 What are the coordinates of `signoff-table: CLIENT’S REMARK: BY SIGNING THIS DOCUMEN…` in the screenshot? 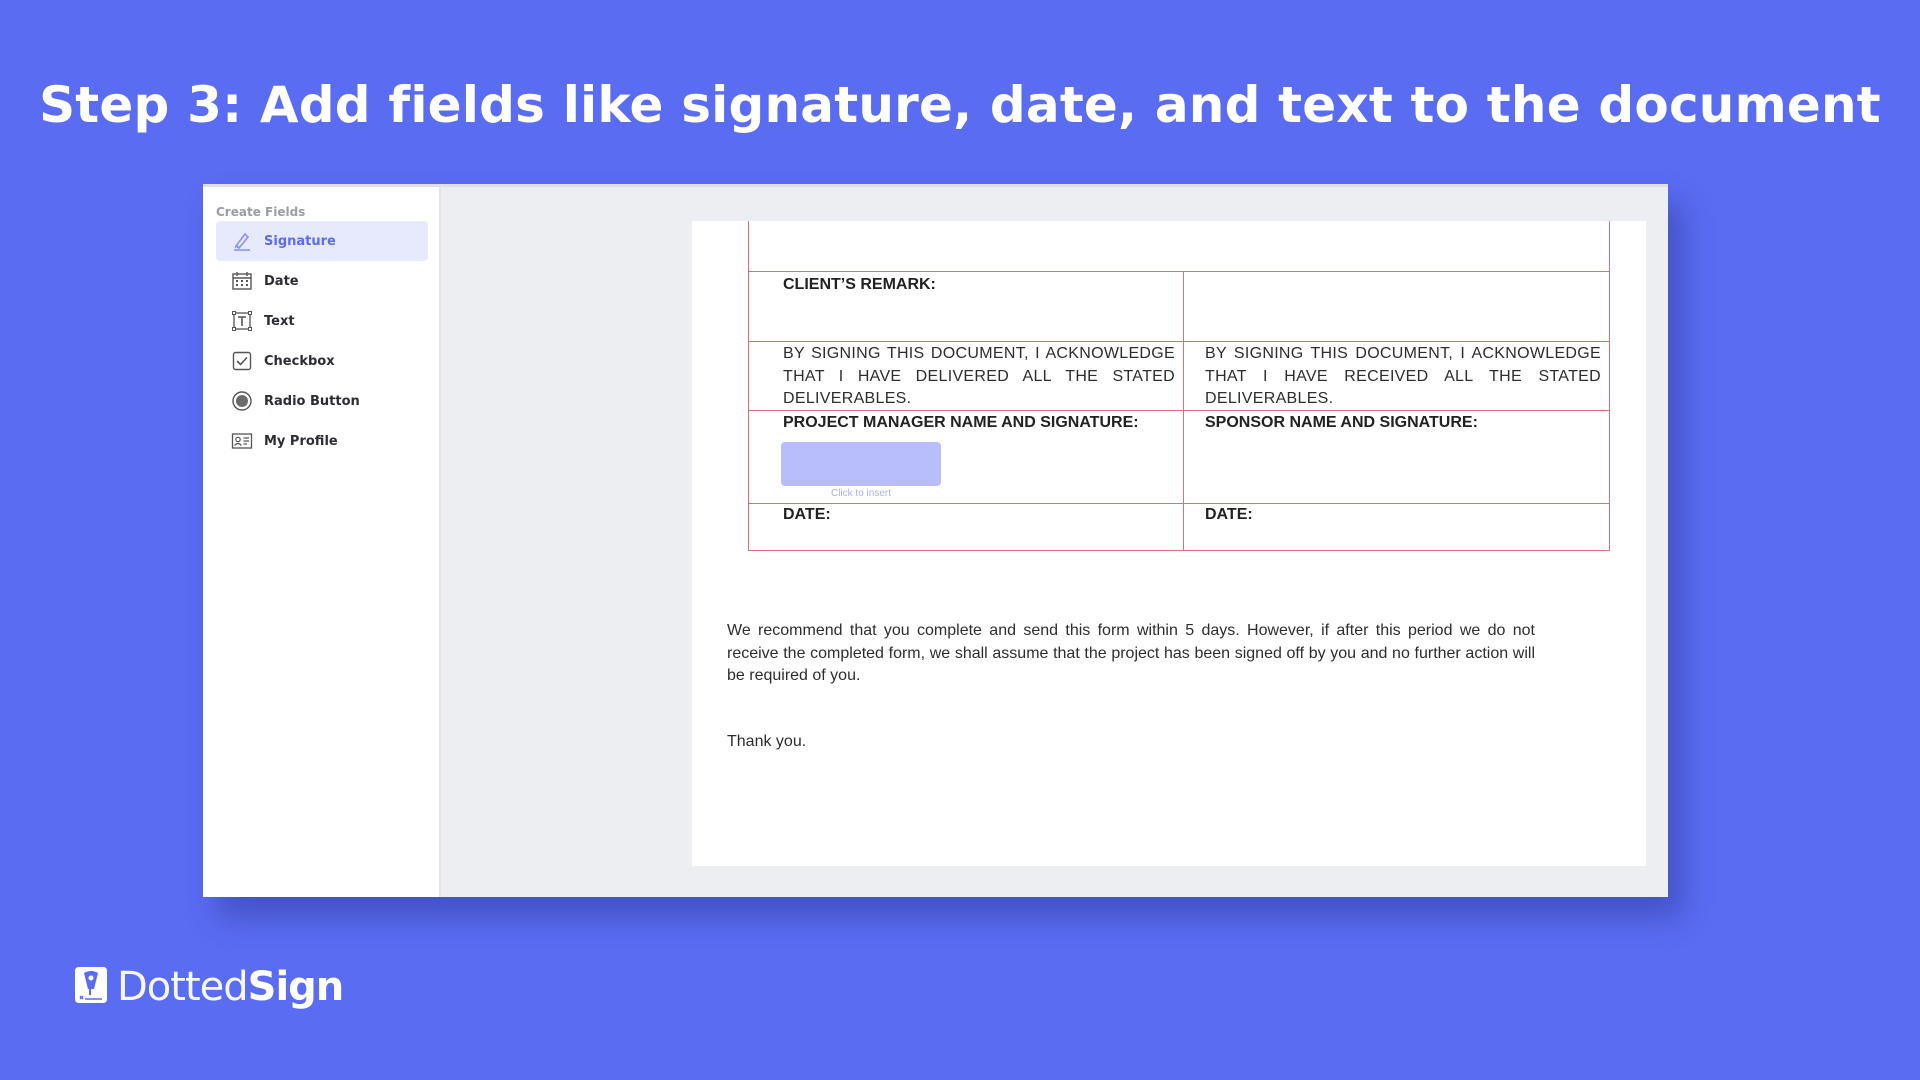 It's located at (1179, 386).